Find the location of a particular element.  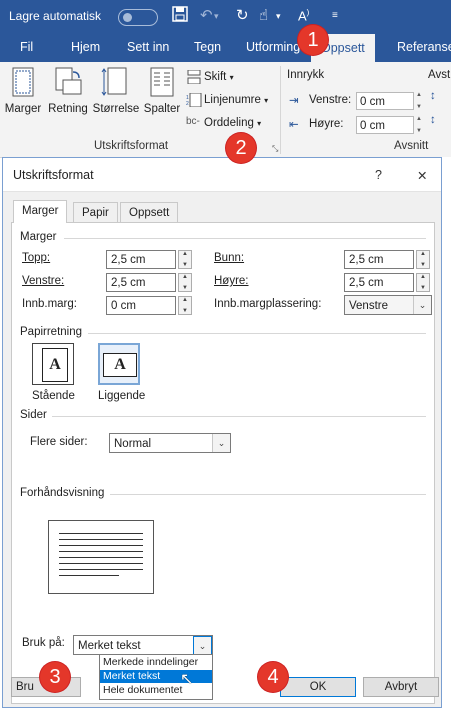

right-label: Høyre: is located at coordinates (231, 281).